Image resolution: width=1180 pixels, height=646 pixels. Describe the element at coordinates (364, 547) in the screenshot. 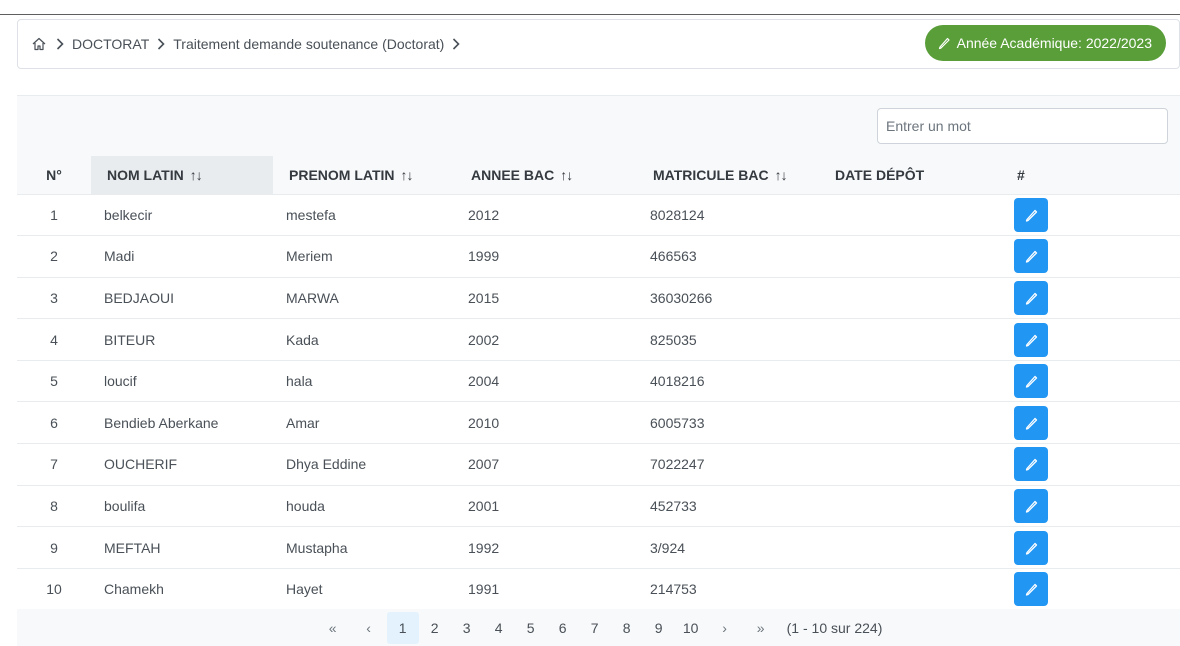

I see `cell-prenom-latin: Mustapha` at that location.